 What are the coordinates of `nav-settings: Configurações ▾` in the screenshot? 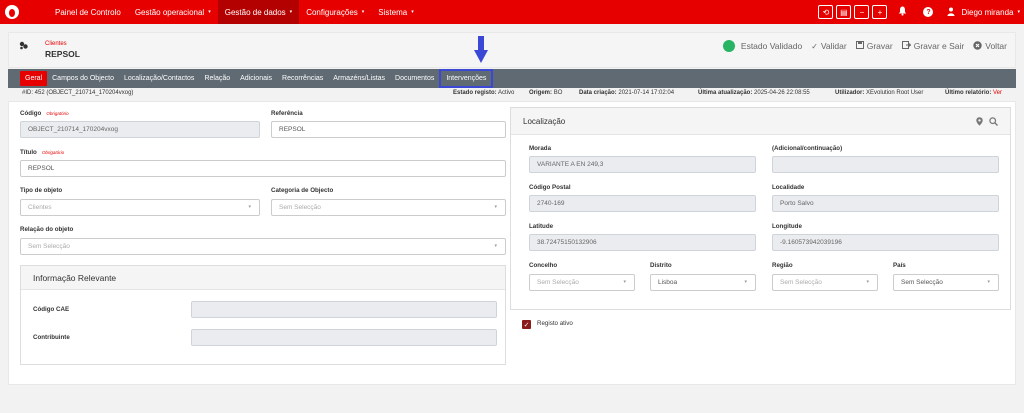 It's located at (335, 12).